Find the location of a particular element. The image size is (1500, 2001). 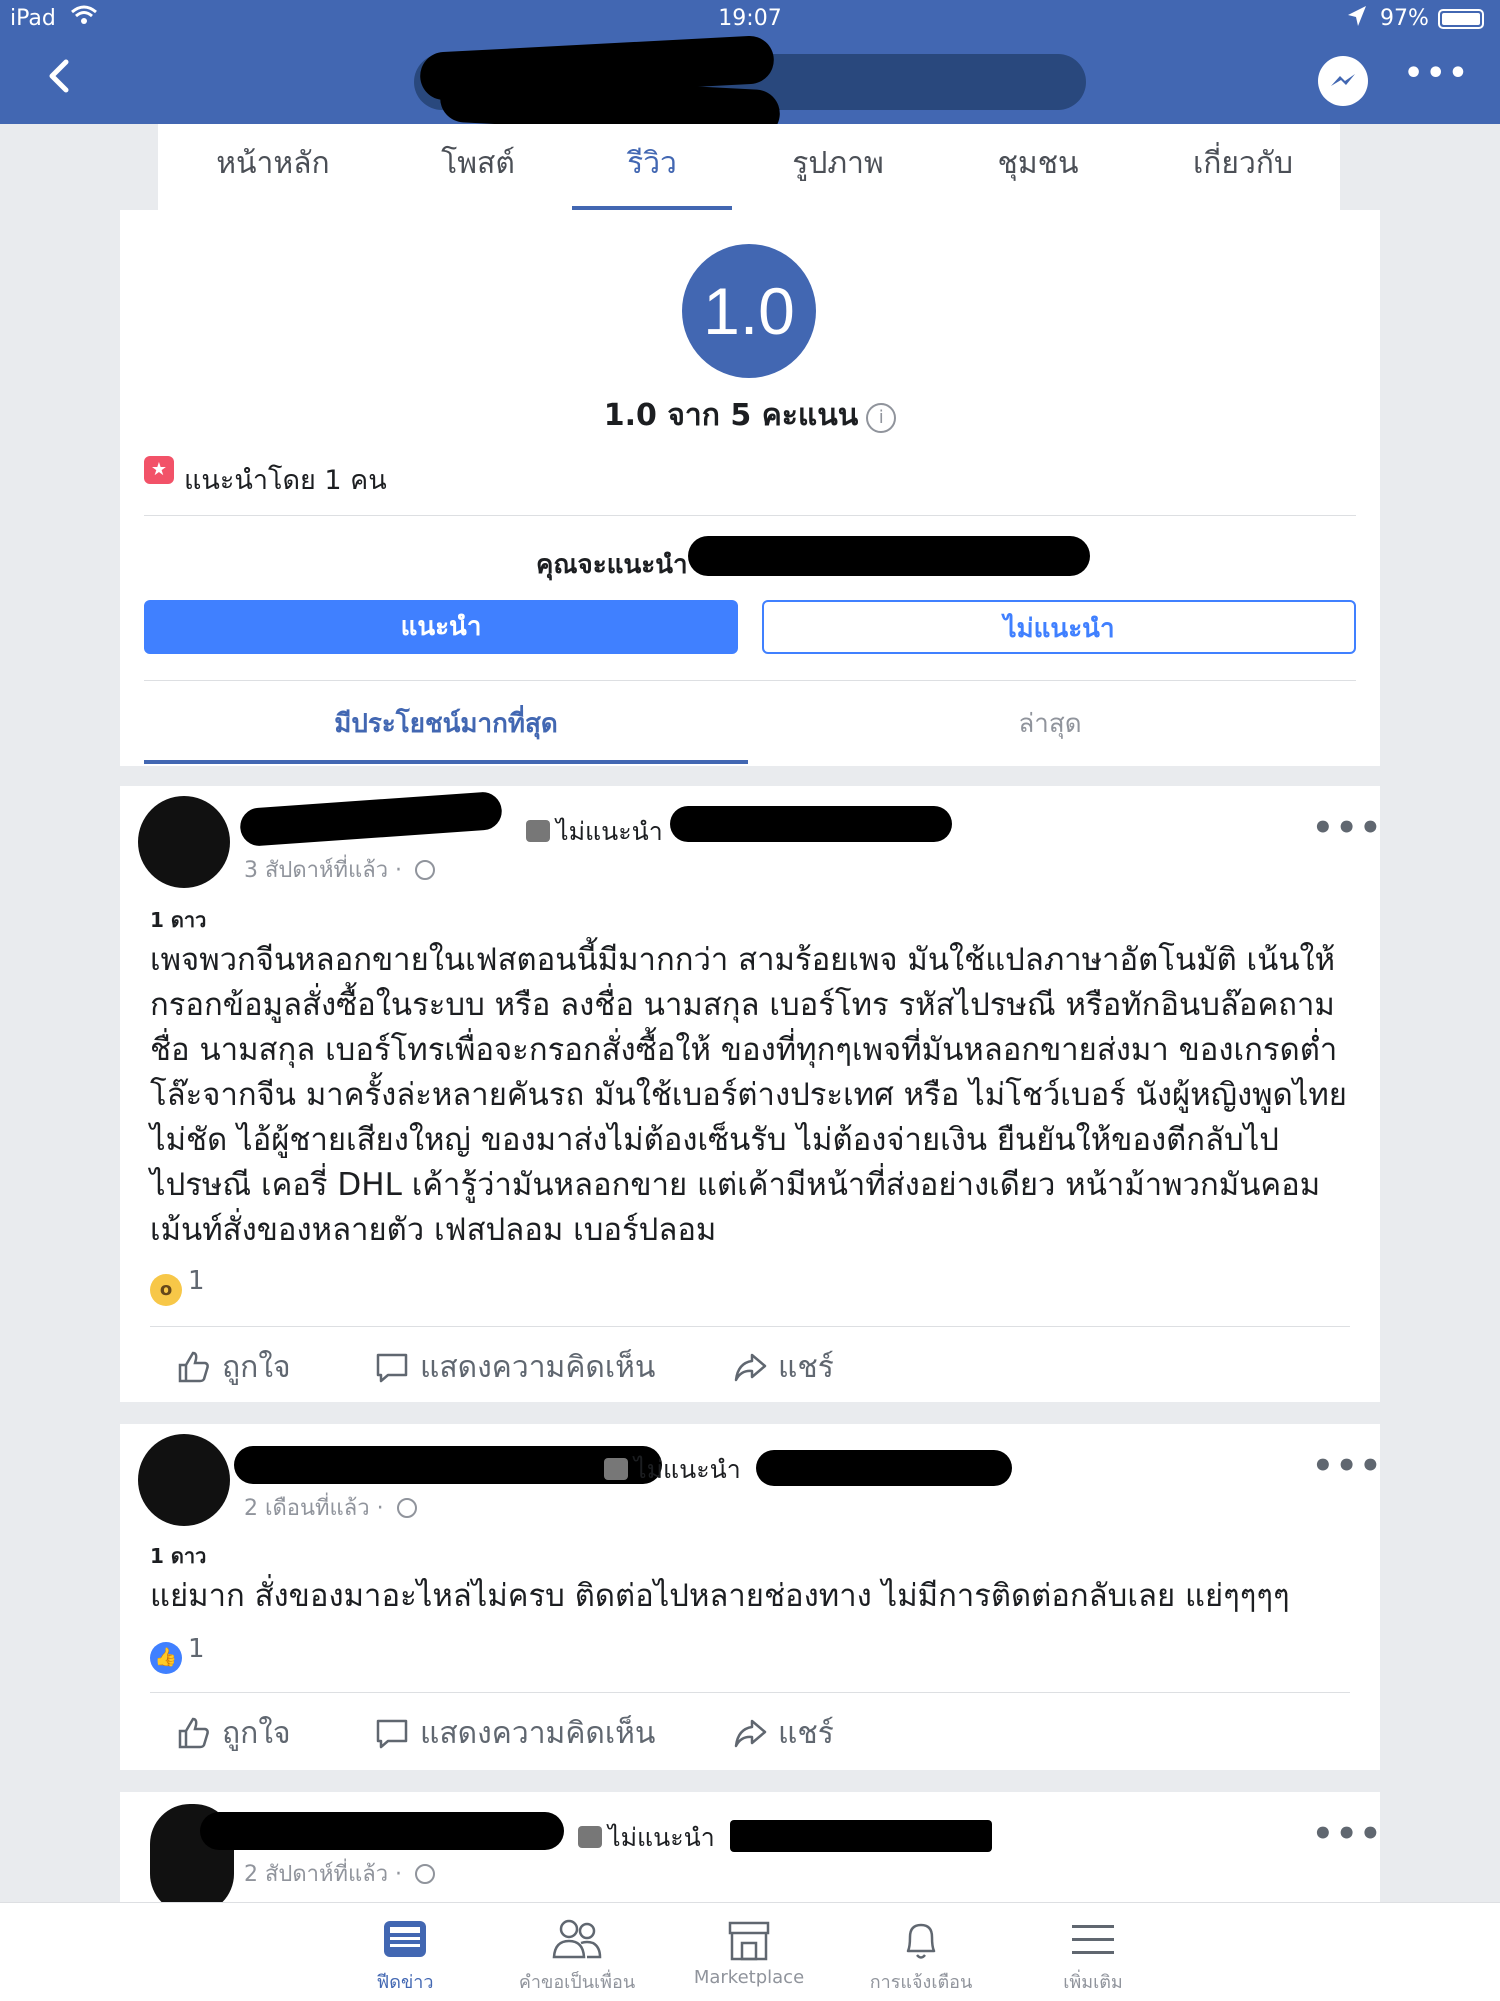

wow-reaction-icon: o is located at coordinates (166, 1290).